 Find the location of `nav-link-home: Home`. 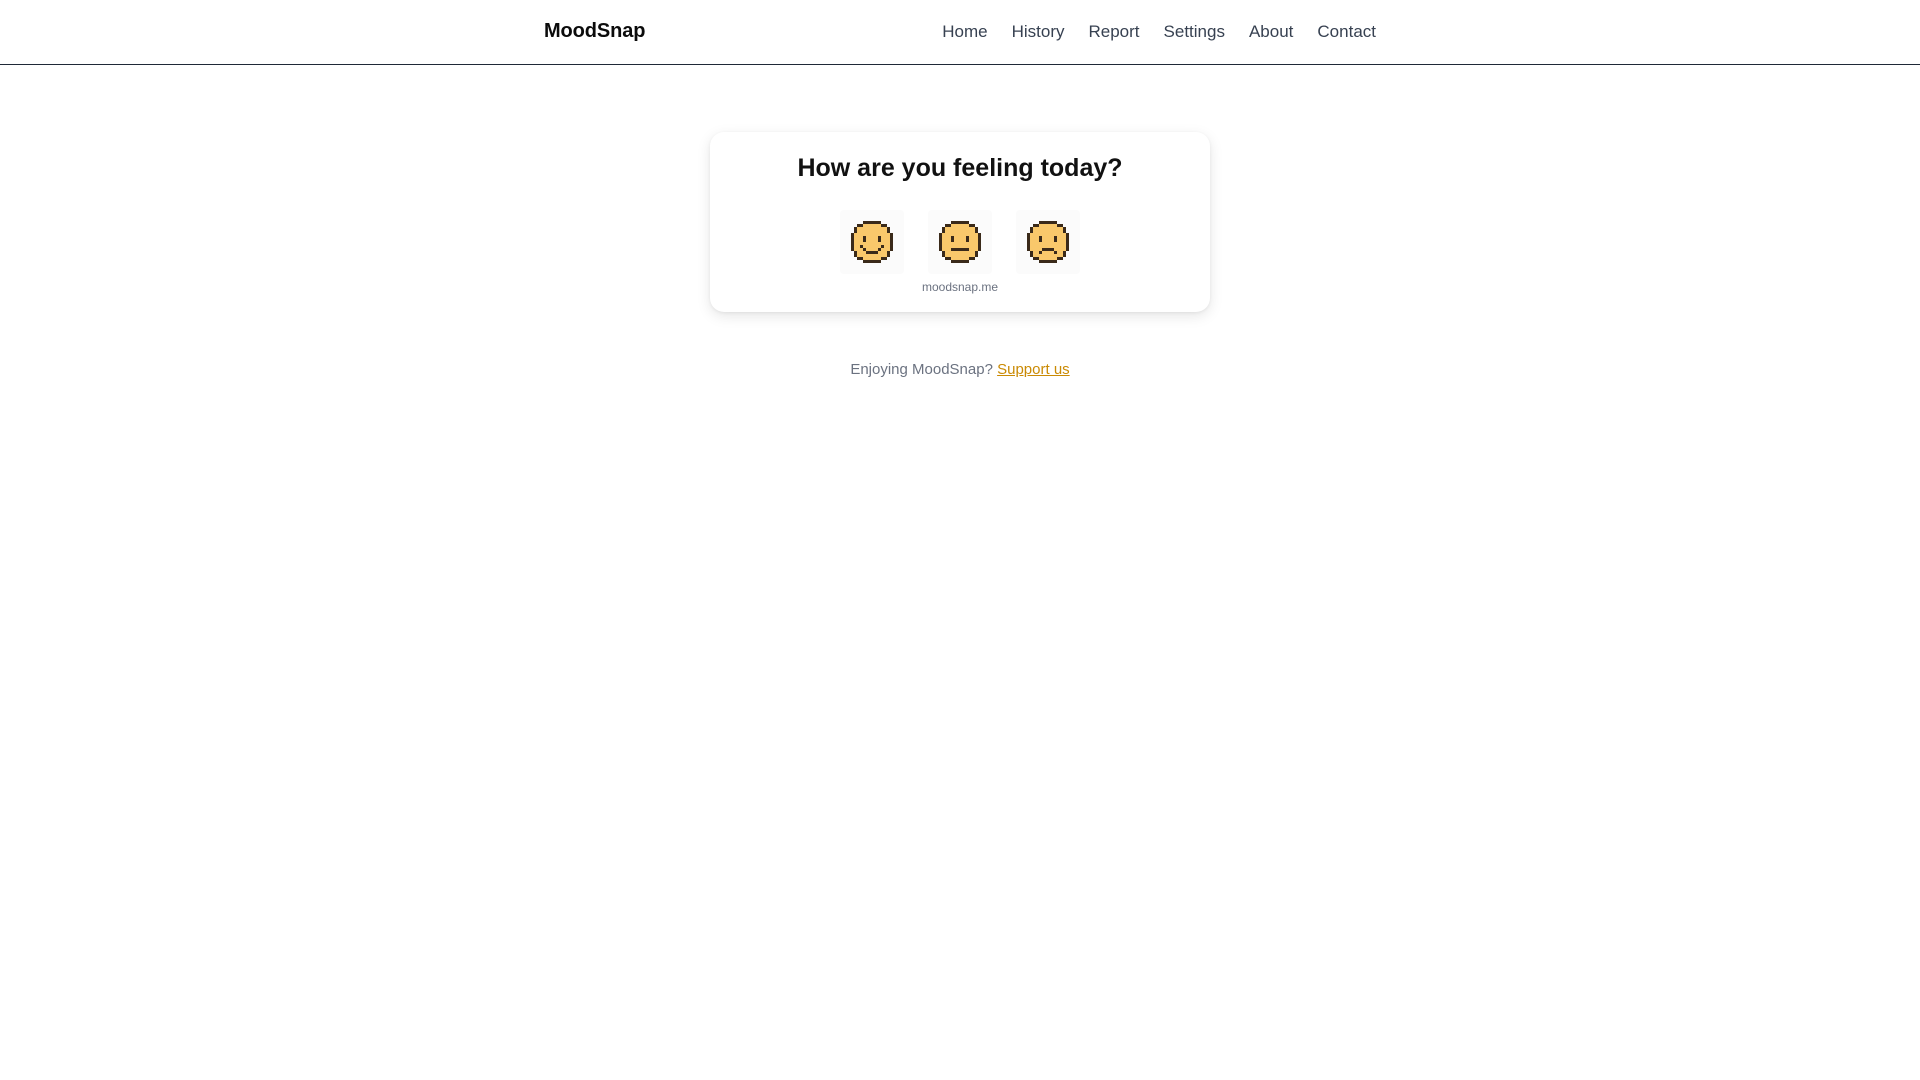

nav-link-home: Home is located at coordinates (964, 31).